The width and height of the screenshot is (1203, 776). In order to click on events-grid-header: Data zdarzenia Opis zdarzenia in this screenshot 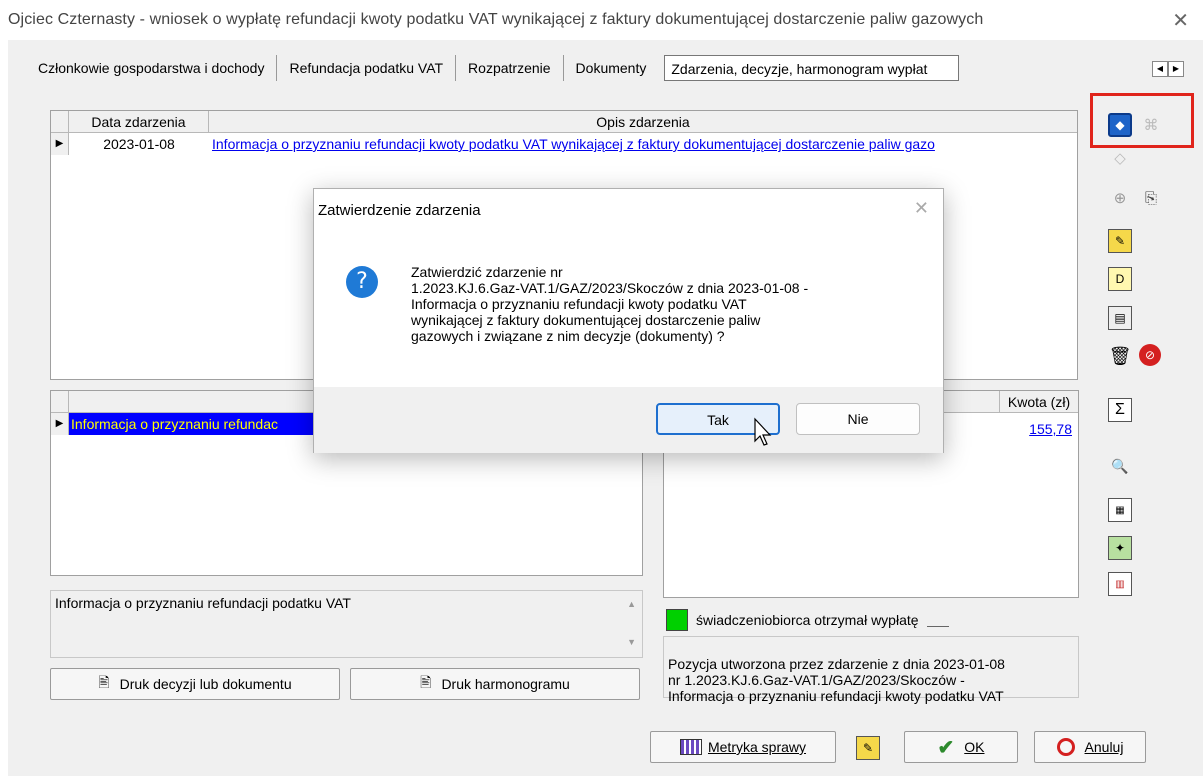, I will do `click(564, 122)`.